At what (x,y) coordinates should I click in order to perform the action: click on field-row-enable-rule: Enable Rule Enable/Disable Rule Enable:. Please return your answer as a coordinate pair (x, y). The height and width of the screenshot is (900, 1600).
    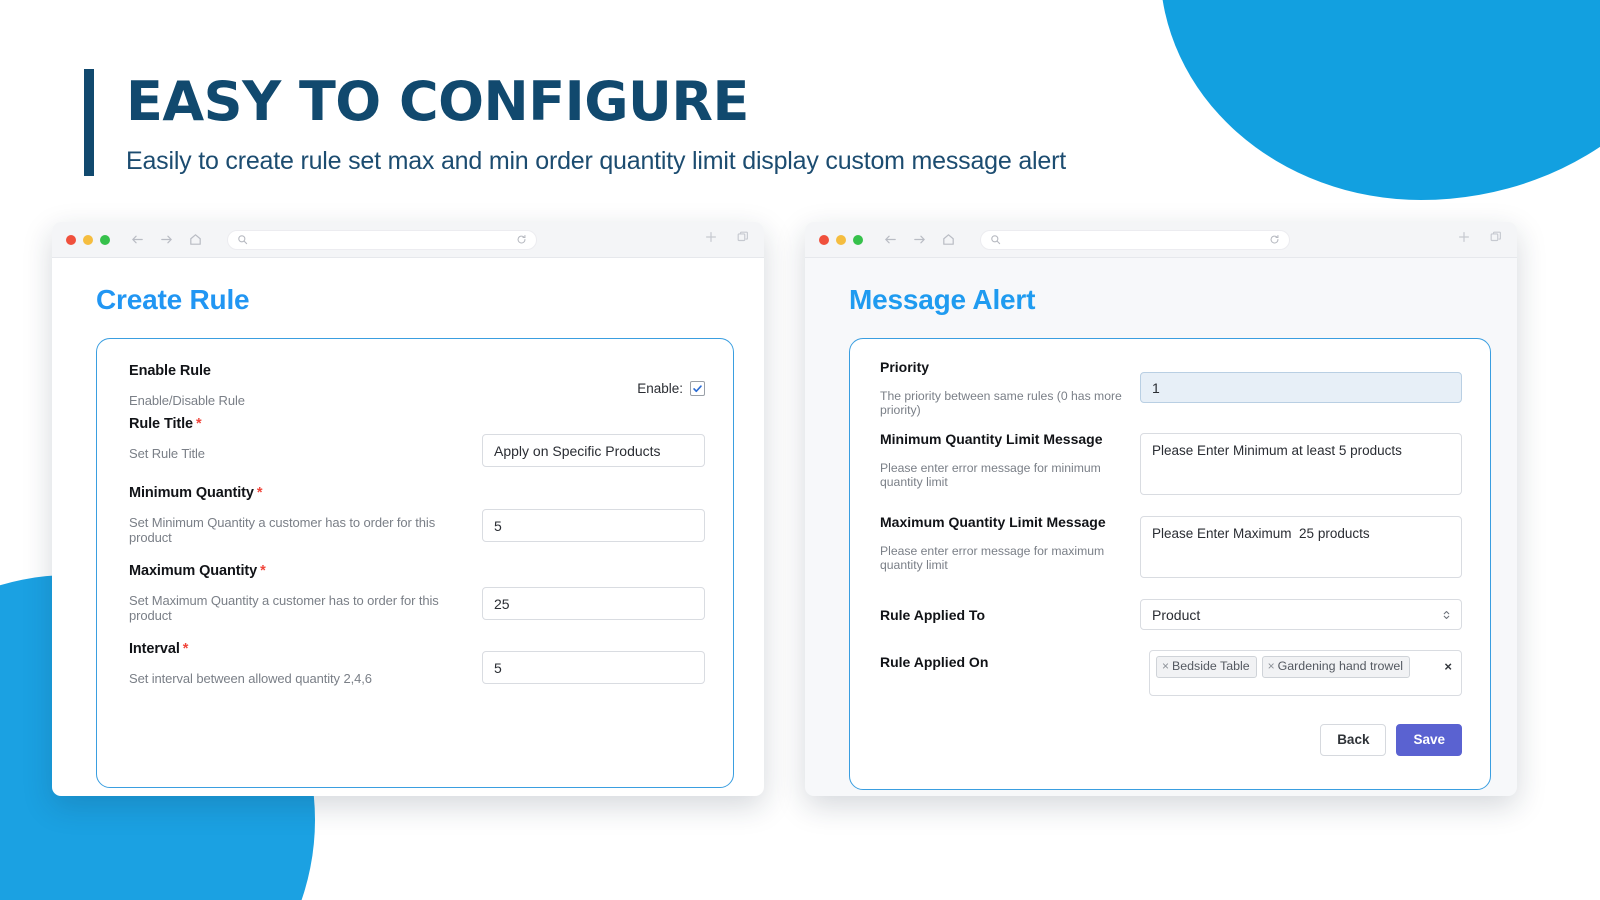
    Looking at the image, I should click on (417, 385).